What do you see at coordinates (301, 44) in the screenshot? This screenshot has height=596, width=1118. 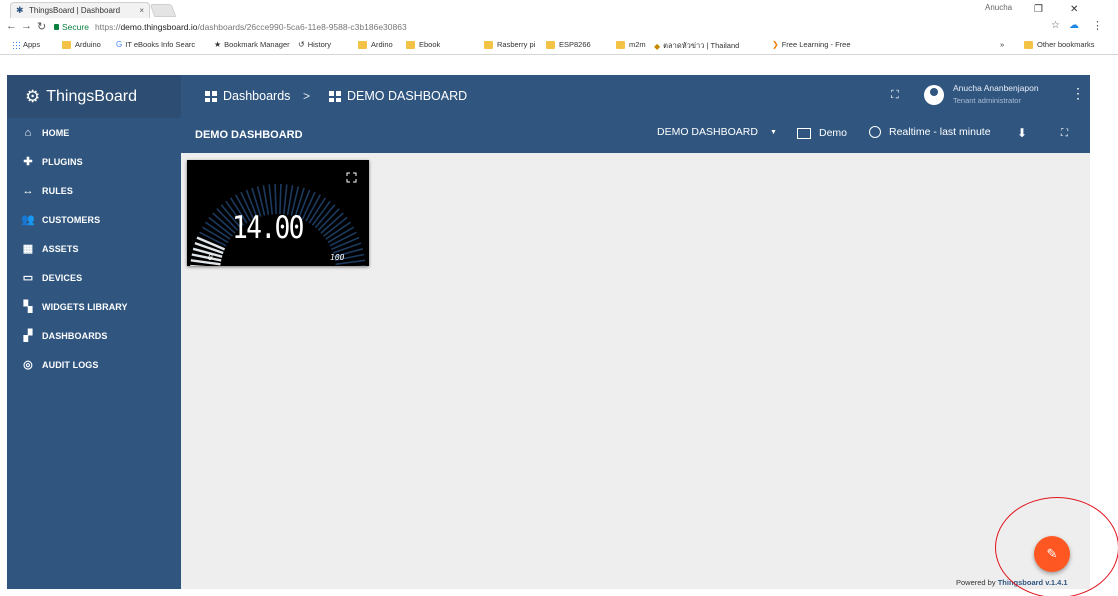 I see `history-icon: ↺` at bounding box center [301, 44].